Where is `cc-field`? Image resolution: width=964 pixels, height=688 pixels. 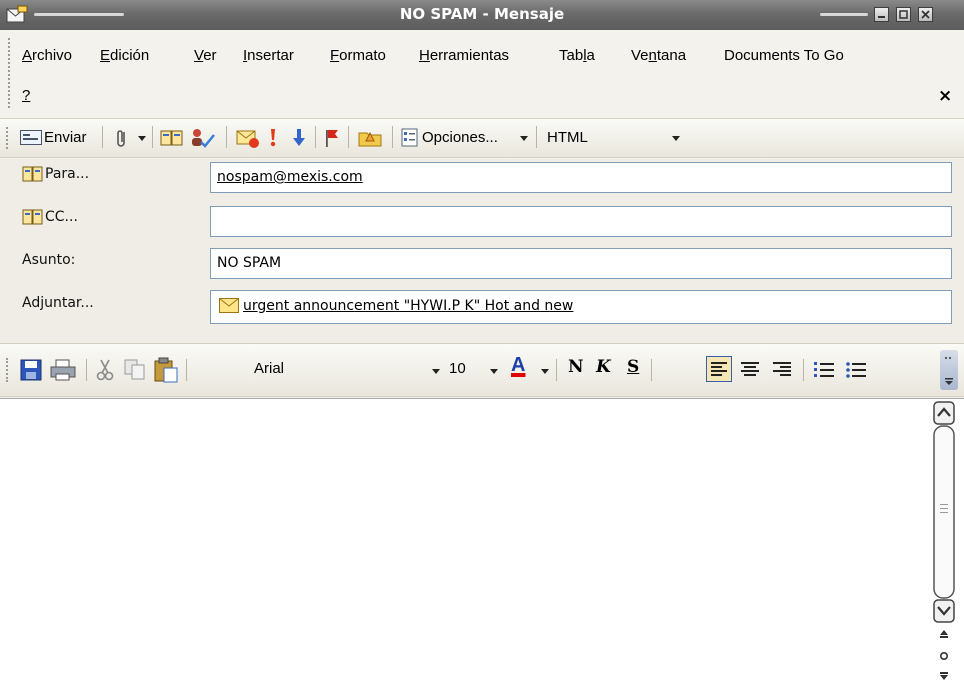 cc-field is located at coordinates (581, 221).